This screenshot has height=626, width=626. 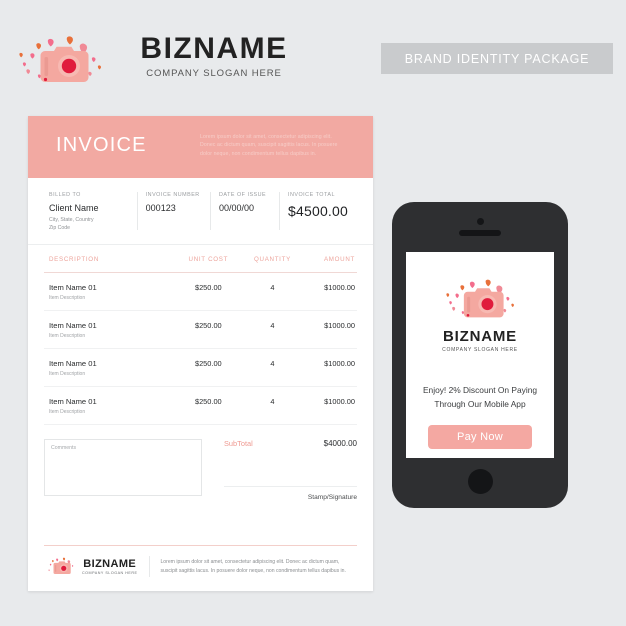 I want to click on invoice-total-block: INVOICE TOTAL $4500.00, so click(x=318, y=212).